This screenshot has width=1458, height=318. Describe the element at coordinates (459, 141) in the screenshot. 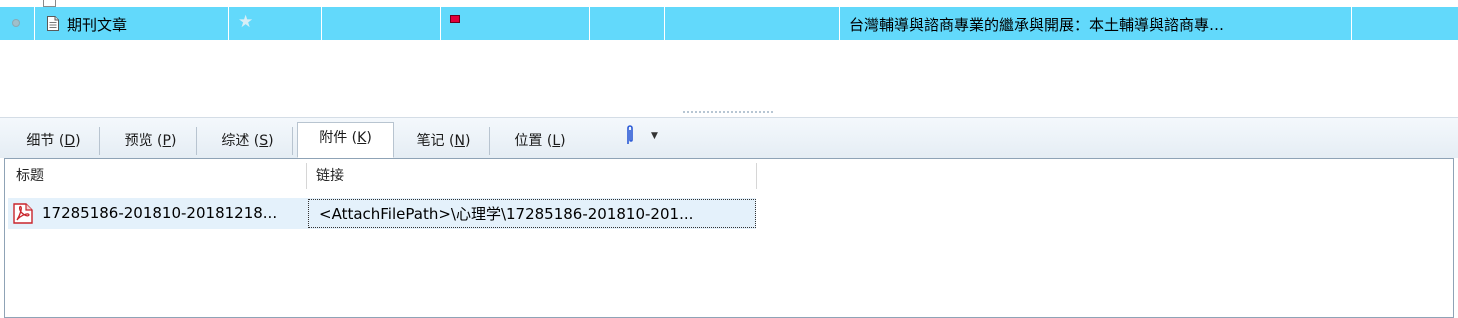

I see `tab-accelerator-key: N` at that location.